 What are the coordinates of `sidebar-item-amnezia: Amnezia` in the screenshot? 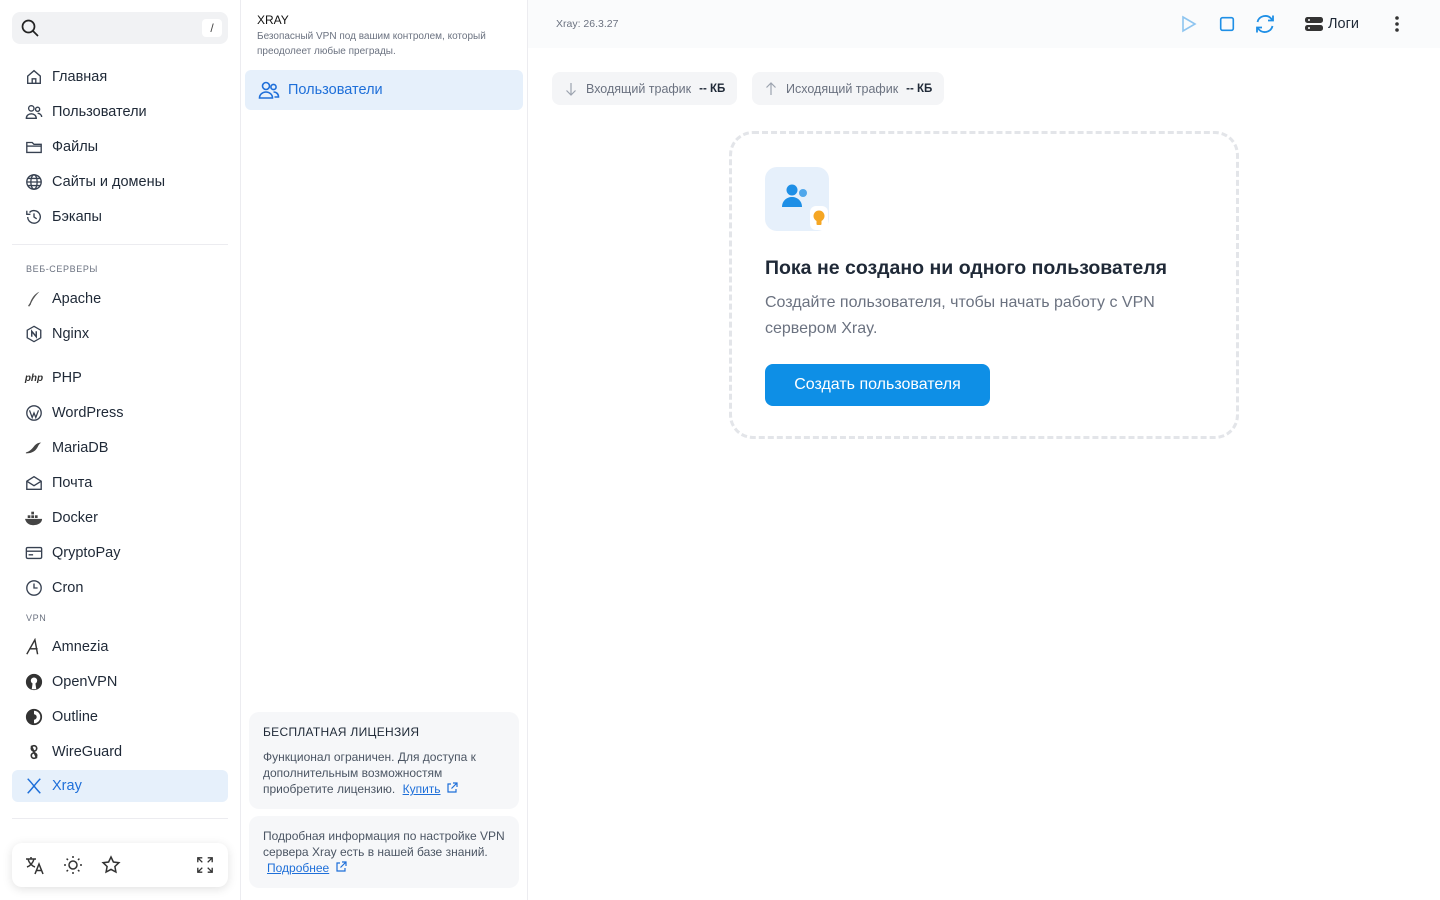 It's located at (120, 647).